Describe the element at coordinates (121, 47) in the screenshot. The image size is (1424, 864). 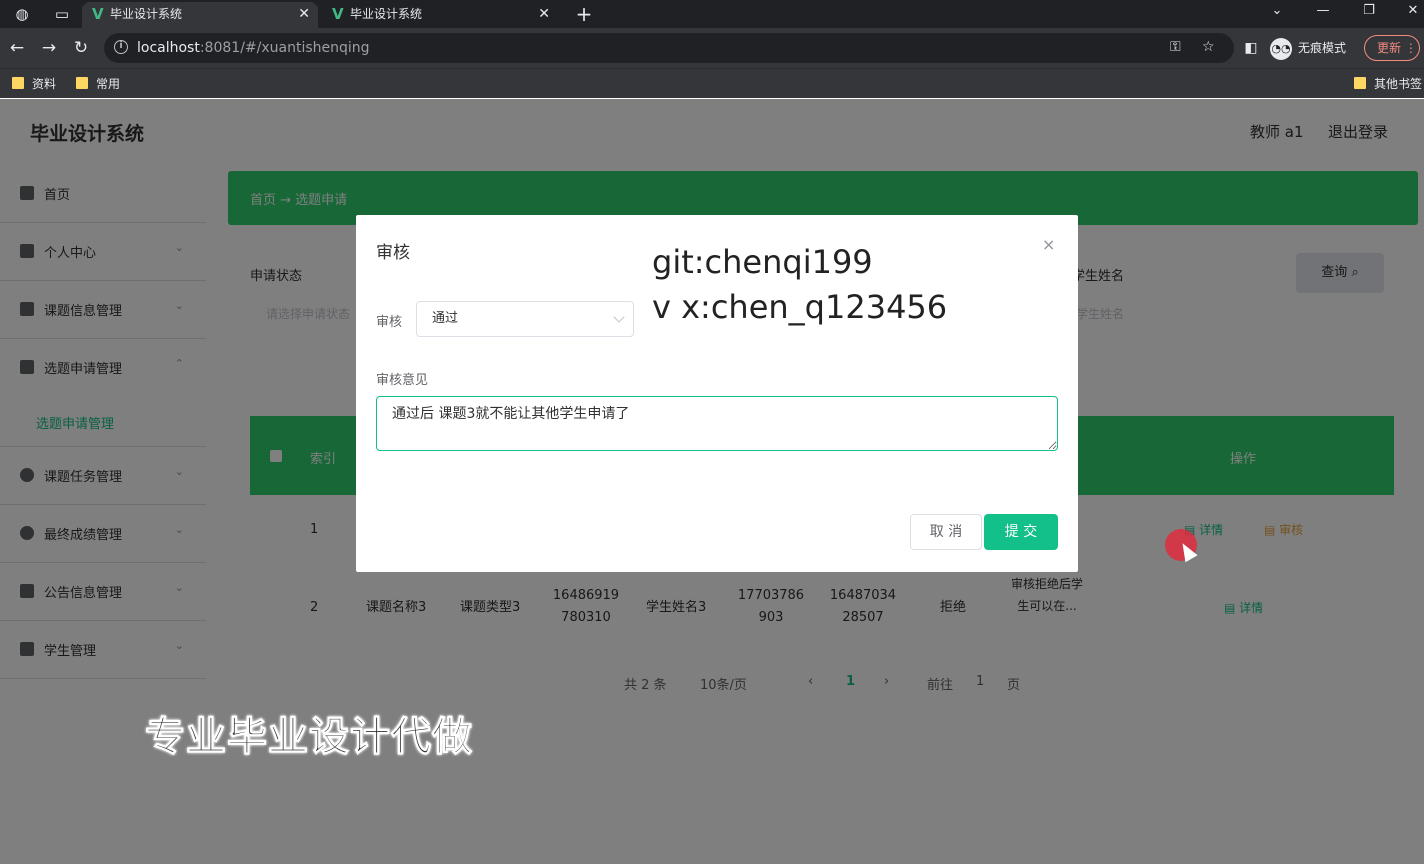
I see `site-info-icon: i` at that location.